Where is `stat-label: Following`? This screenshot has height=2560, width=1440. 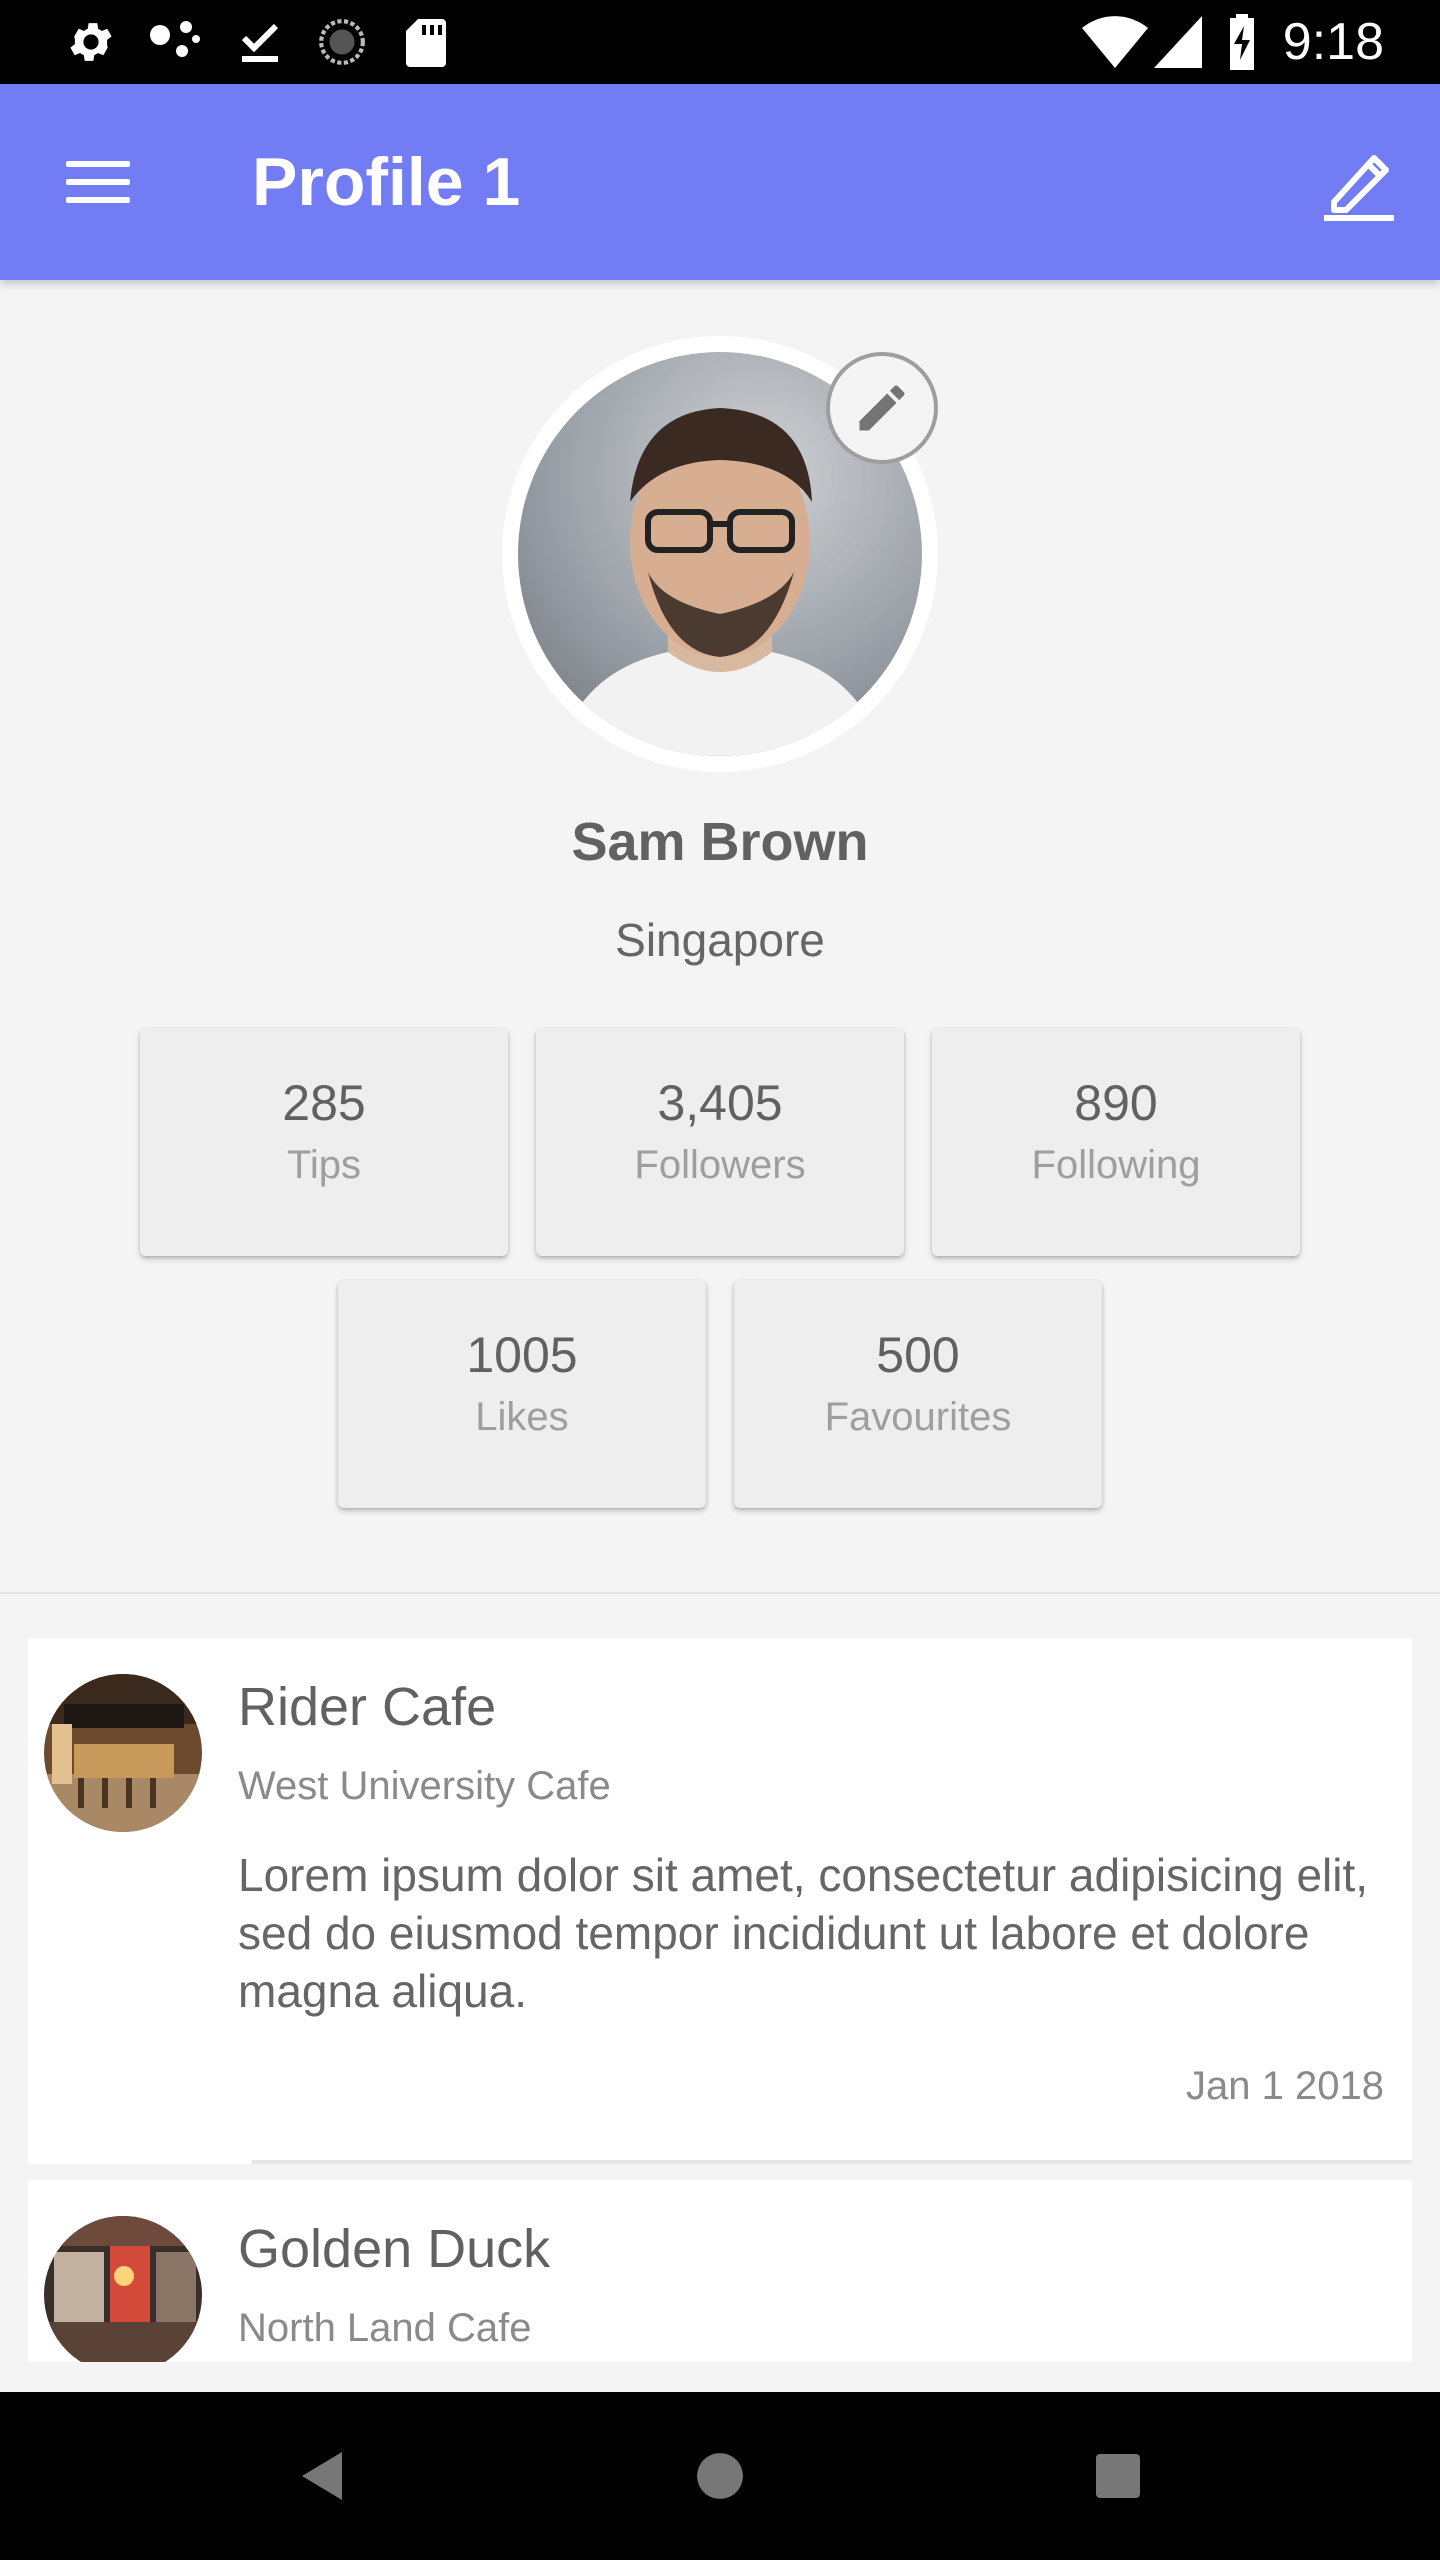
stat-label: Following is located at coordinates (1116, 1165).